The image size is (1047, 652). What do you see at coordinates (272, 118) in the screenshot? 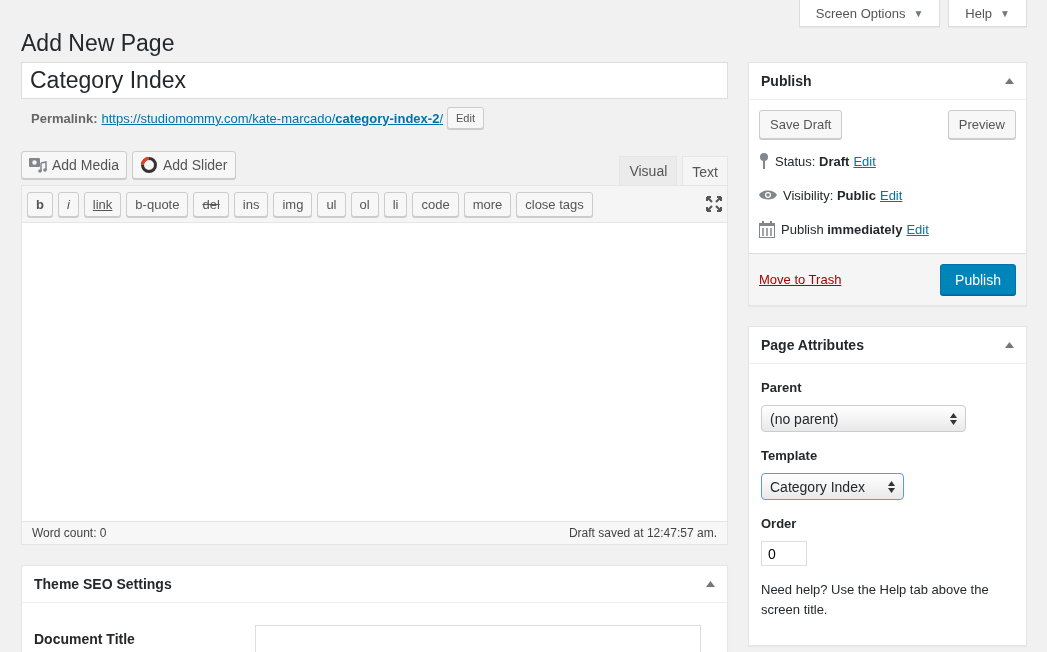
I see `permalink-link: https://studiomommy.com/kate-marcado/category-index-2/` at bounding box center [272, 118].